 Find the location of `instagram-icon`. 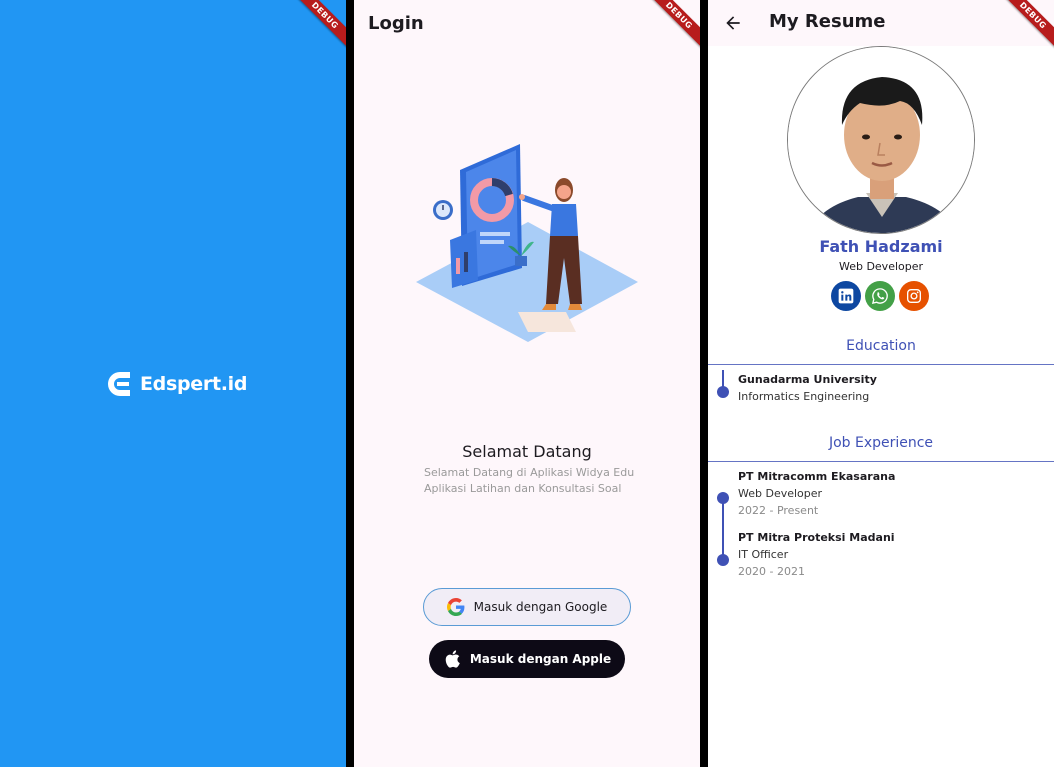

instagram-icon is located at coordinates (914, 296).